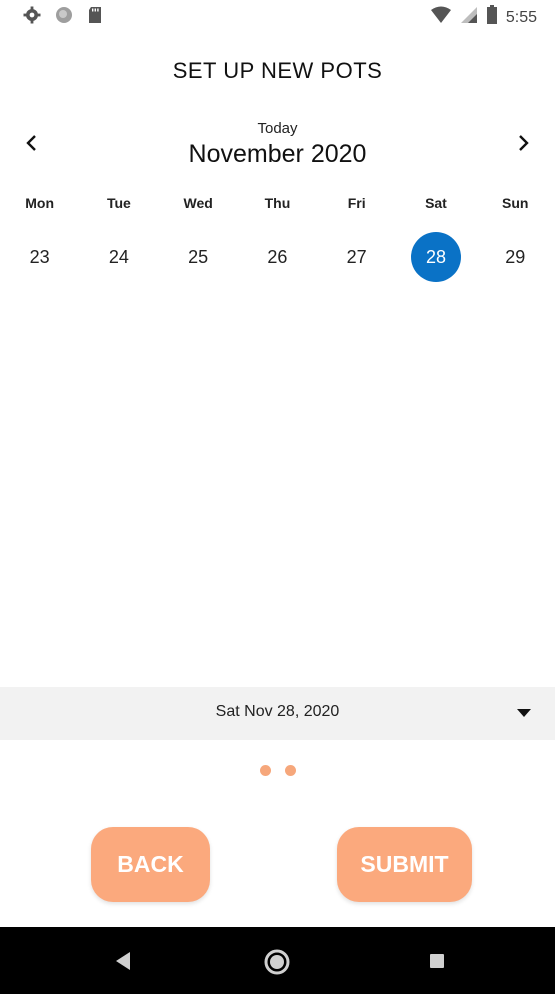 This screenshot has width=555, height=994. Describe the element at coordinates (40, 203) in the screenshot. I see `weekday-label: Mon` at that location.